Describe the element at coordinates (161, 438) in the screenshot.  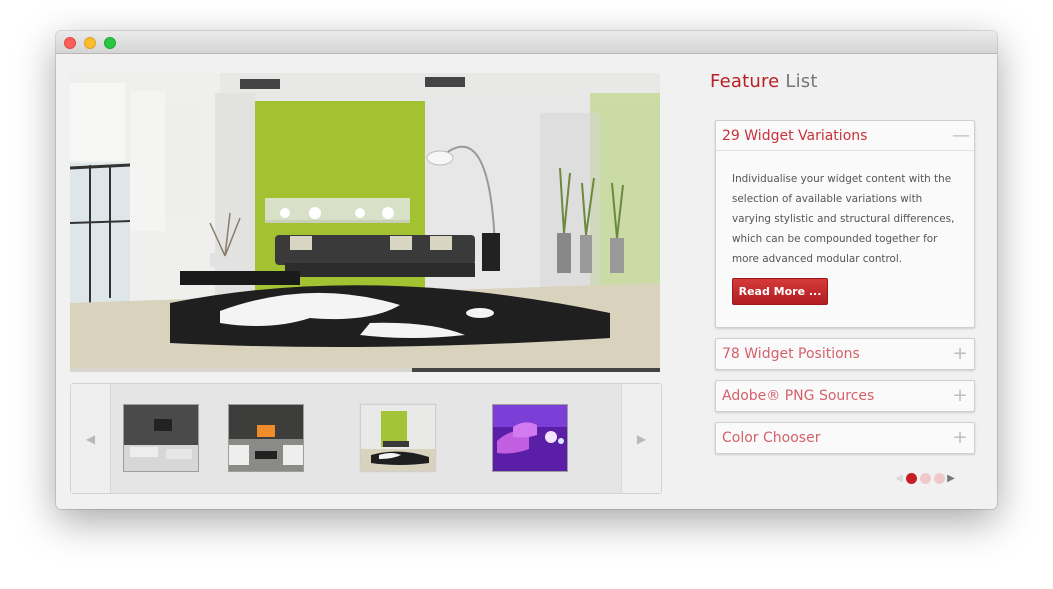
I see `dark-living-room-tv-thumbnail` at that location.